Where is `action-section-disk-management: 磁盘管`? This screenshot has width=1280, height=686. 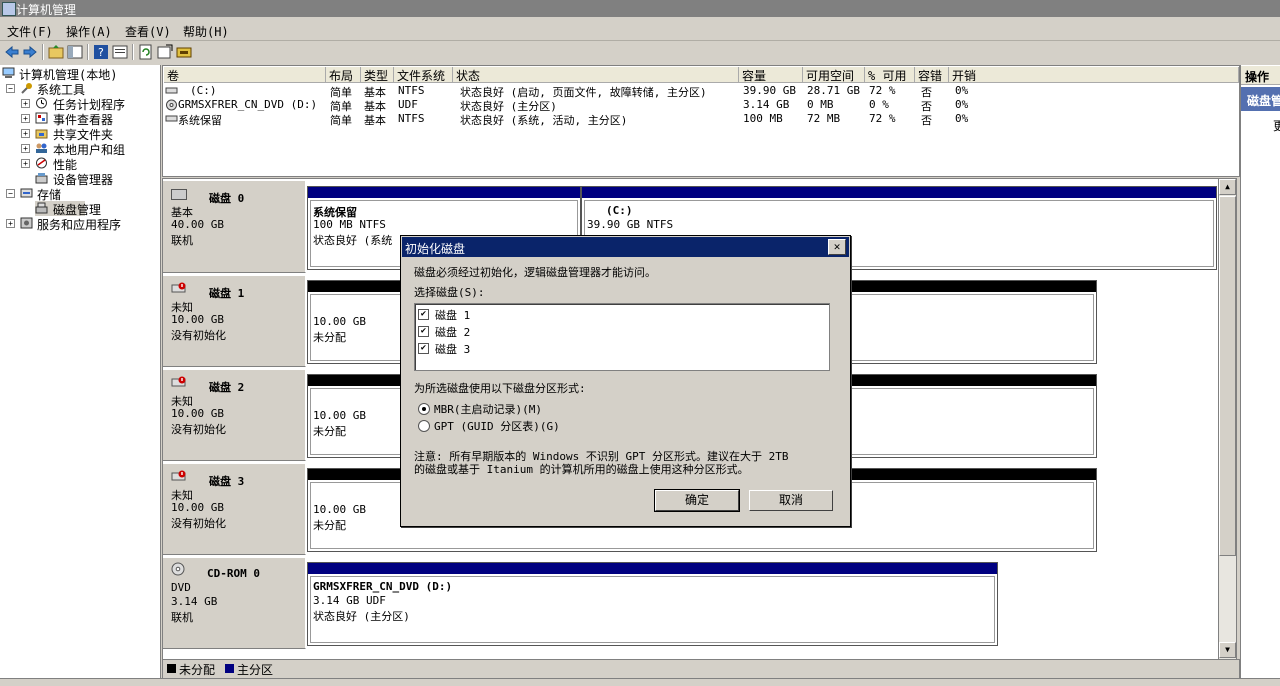
action-section-disk-management: 磁盘管 is located at coordinates (1263, 100).